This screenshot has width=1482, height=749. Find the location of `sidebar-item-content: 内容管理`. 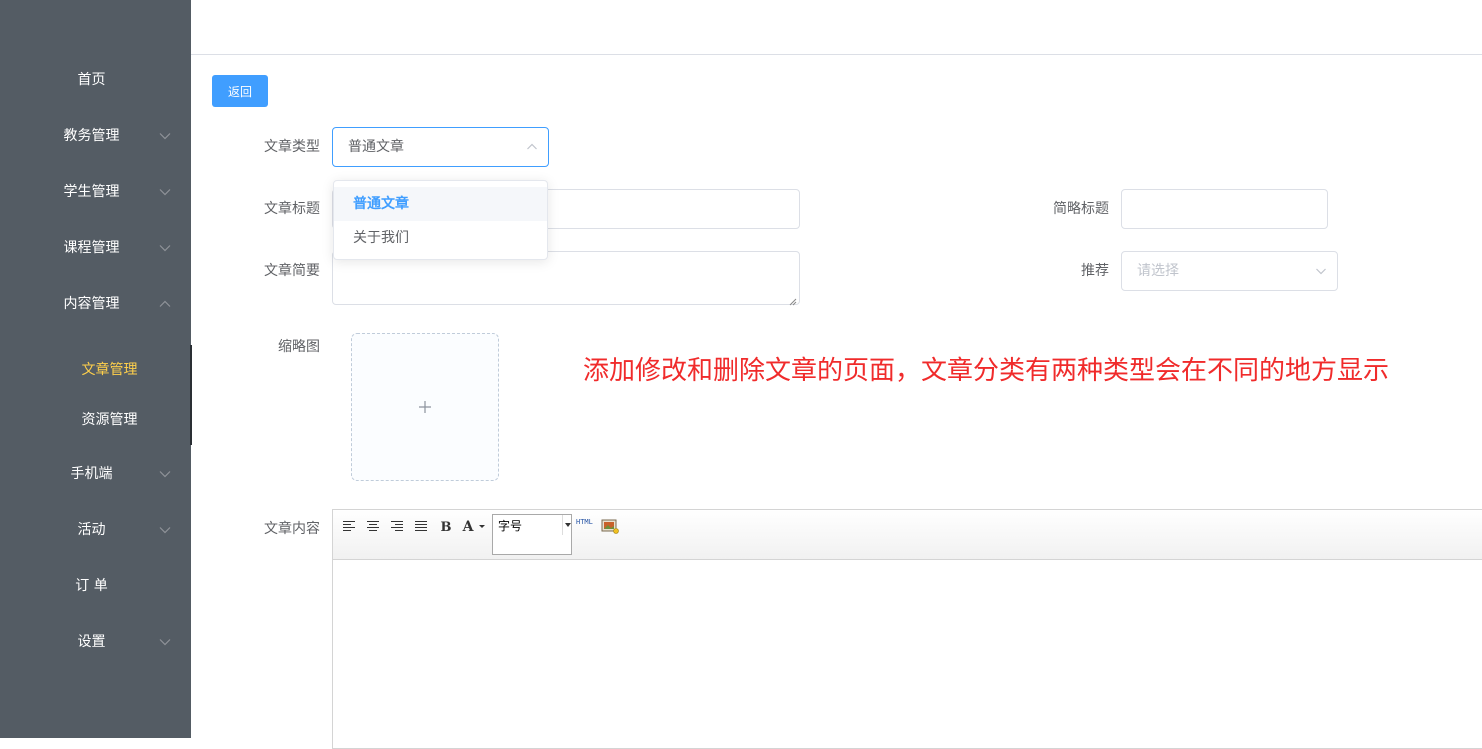

sidebar-item-content: 内容管理 is located at coordinates (95, 304).